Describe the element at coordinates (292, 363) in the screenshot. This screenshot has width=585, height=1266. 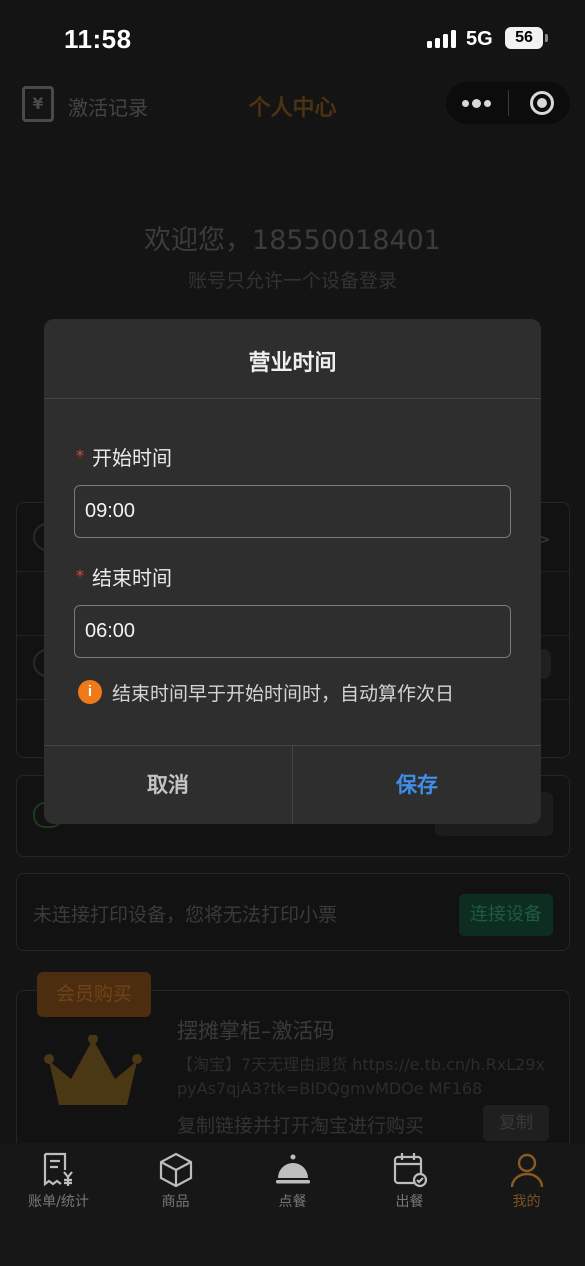
I see `dialog-title: 营业时间` at that location.